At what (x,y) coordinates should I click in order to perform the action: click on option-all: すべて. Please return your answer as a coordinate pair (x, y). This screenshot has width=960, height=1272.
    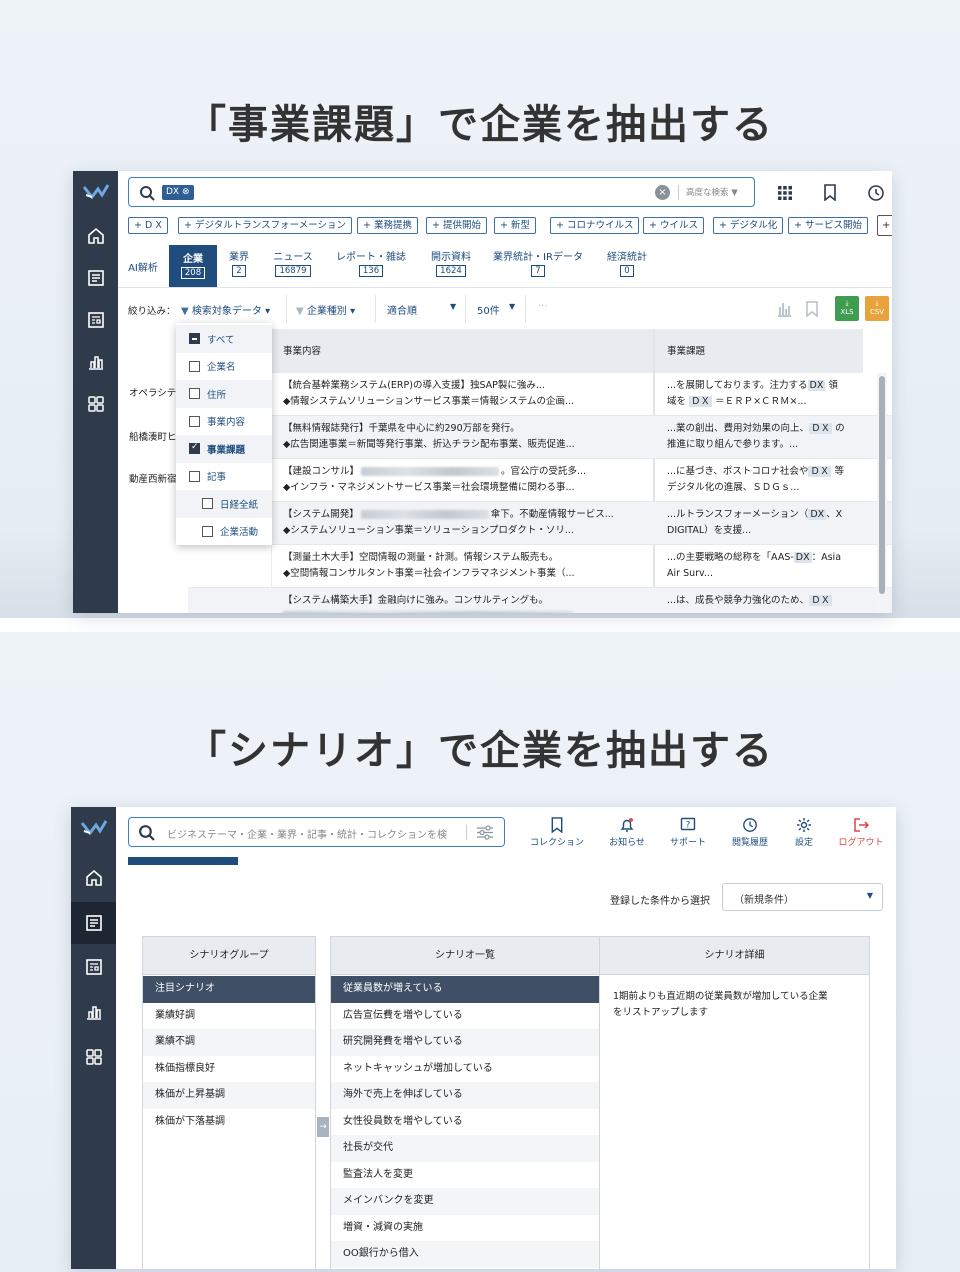
    Looking at the image, I should click on (224, 339).